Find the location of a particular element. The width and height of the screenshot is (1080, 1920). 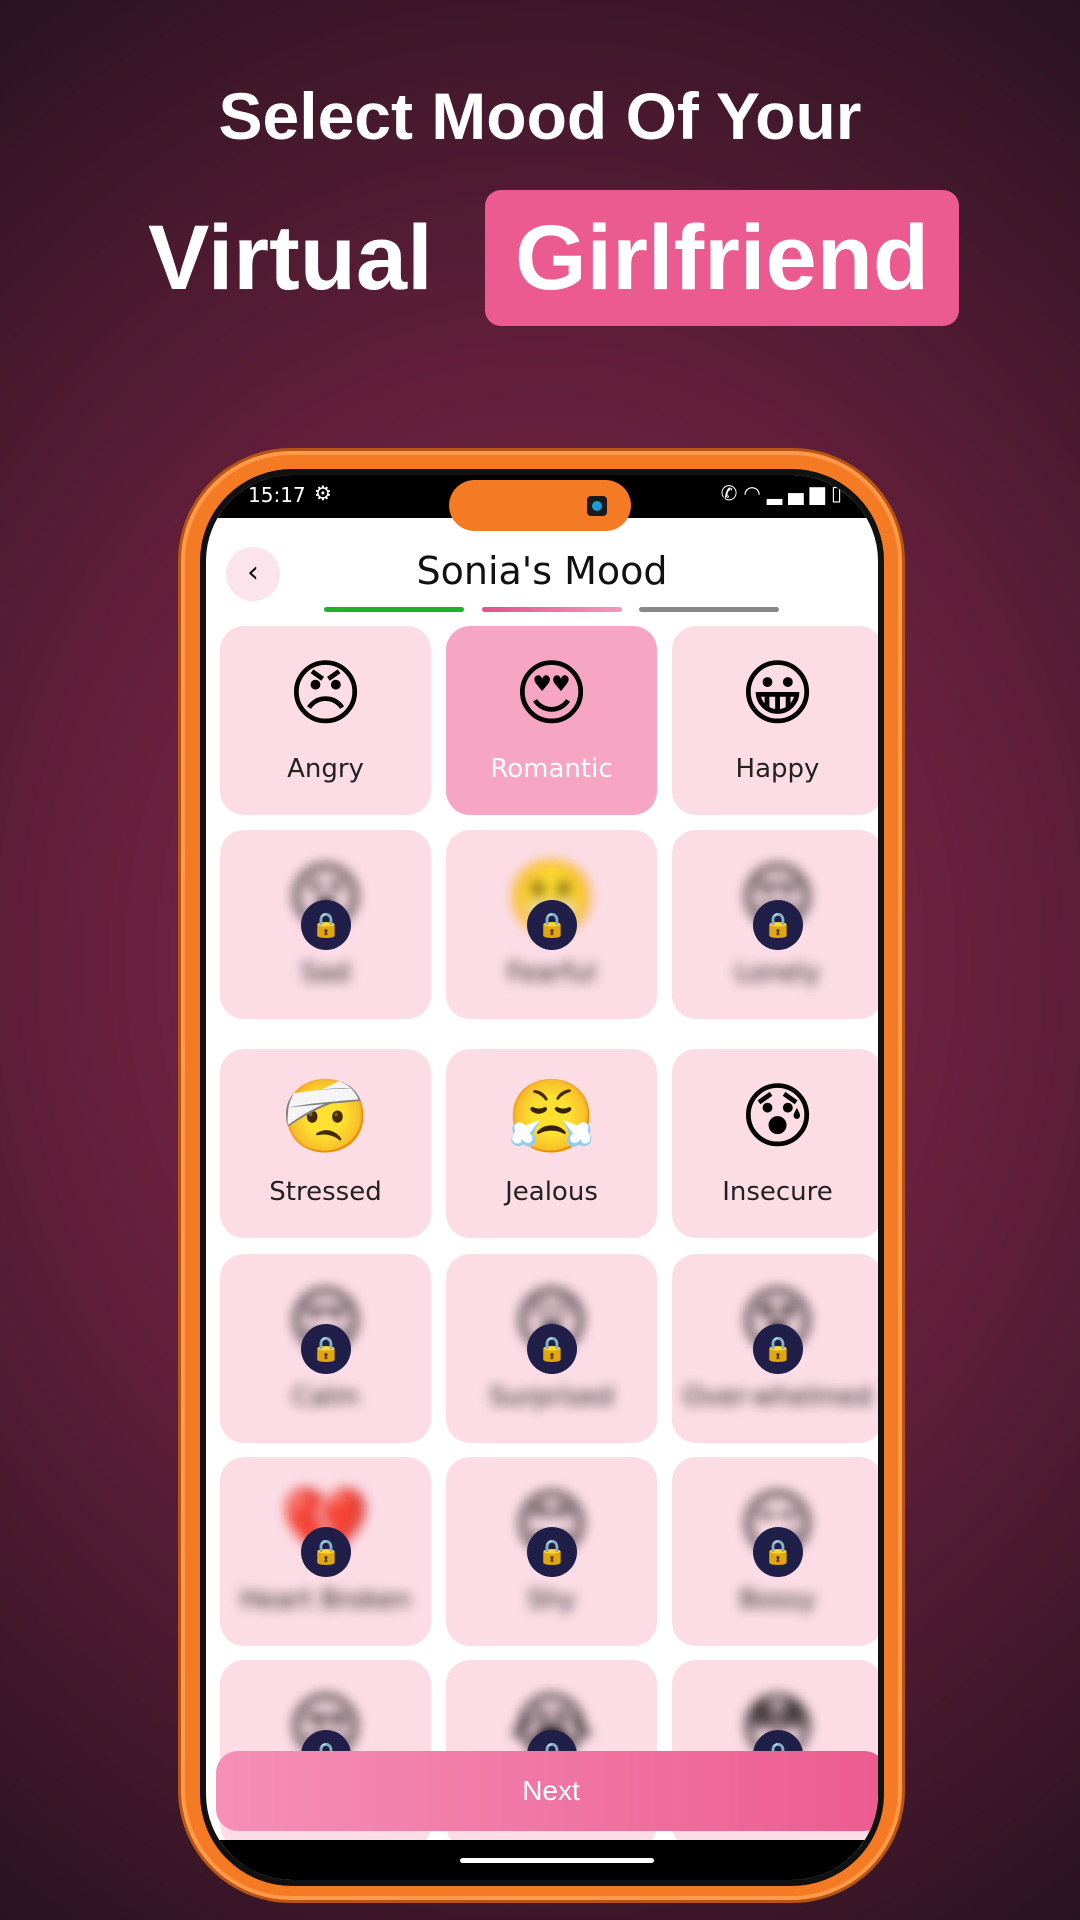

mood-label: Insecure is located at coordinates (777, 1192).